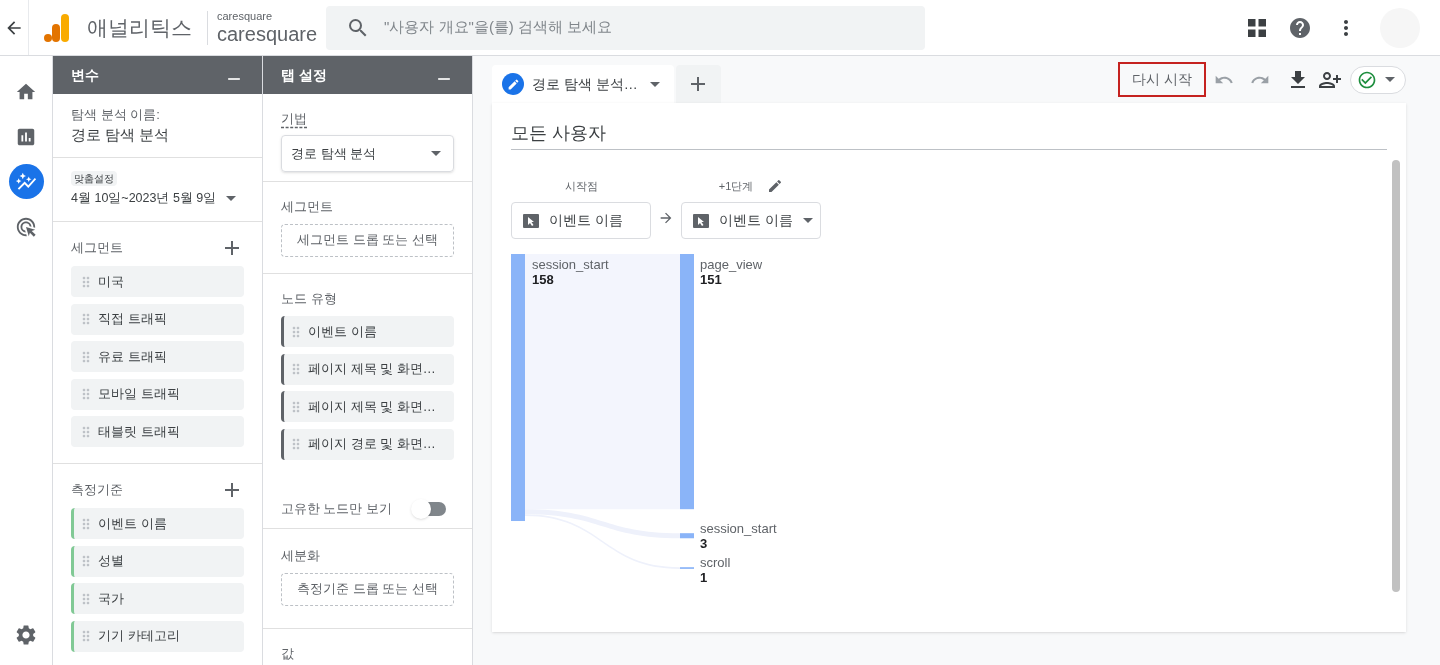 The width and height of the screenshot is (1440, 665). I want to click on toggle-switch, so click(430, 508).